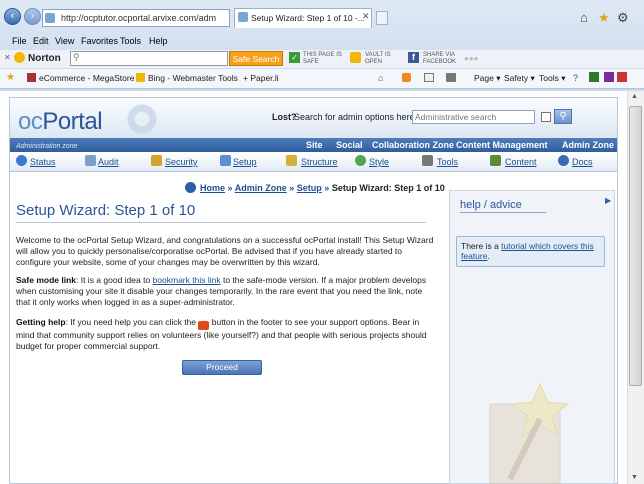 This screenshot has height=484, width=644. What do you see at coordinates (322, 58) in the screenshot?
I see `page-safe-status: THIS PAGE IS SAFE` at bounding box center [322, 58].